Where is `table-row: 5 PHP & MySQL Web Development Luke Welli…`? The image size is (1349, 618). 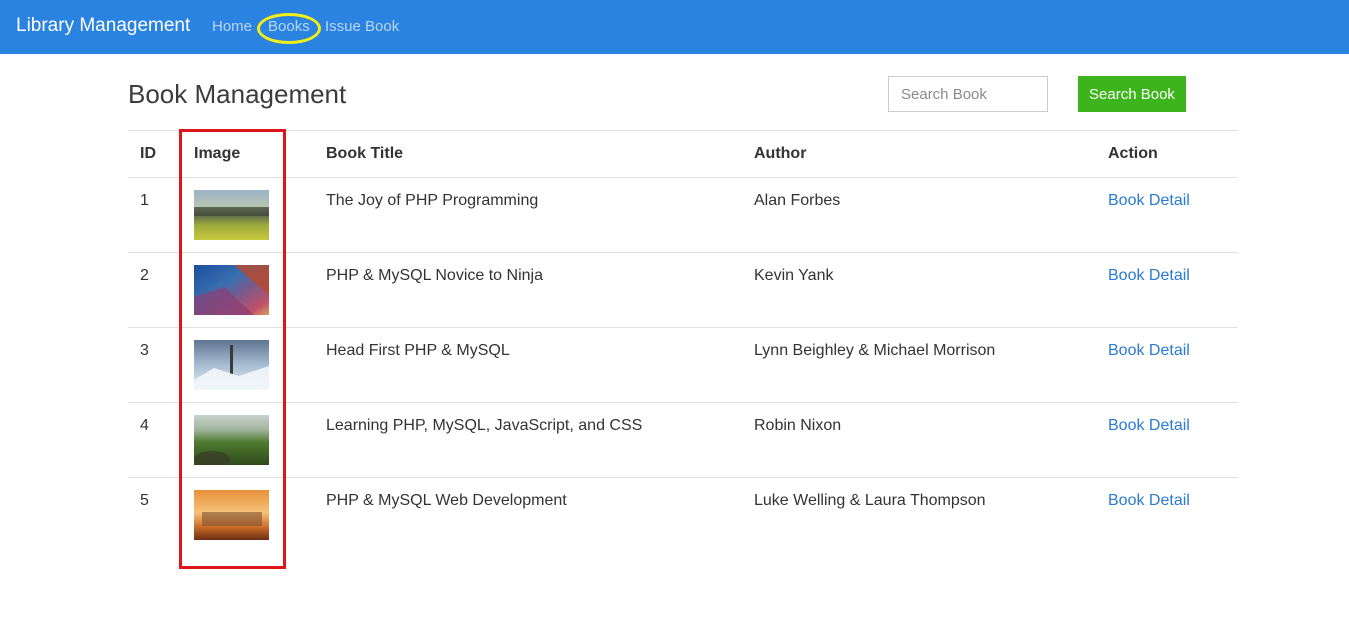 table-row: 5 PHP & MySQL Web Development Luke Welli… is located at coordinates (683, 515).